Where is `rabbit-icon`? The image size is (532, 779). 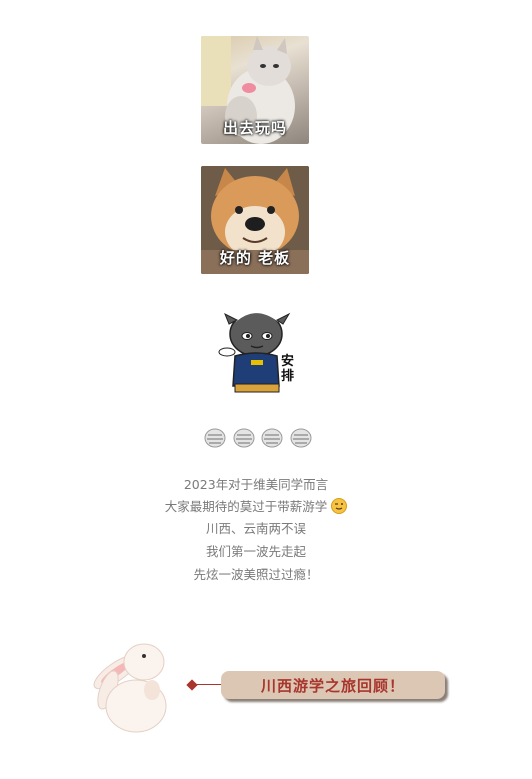 rabbit-icon is located at coordinates (130, 688).